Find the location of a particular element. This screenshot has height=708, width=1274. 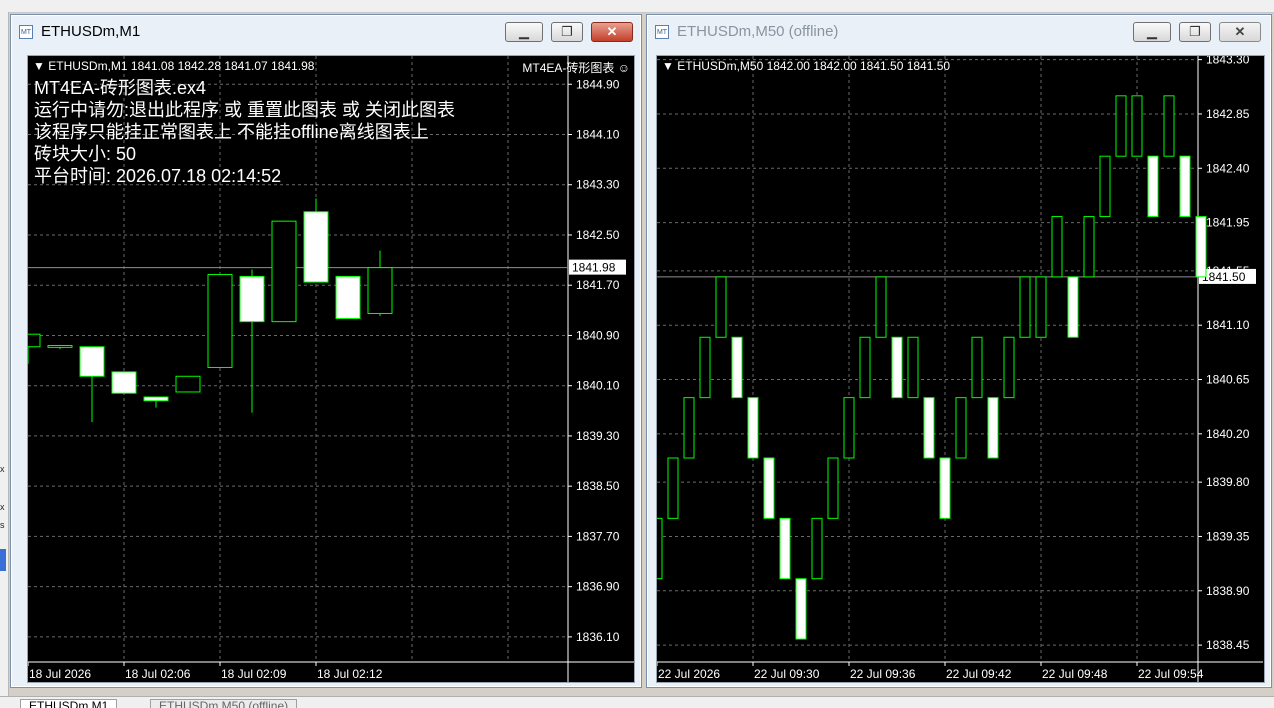

overlay-line: 平台时间: 2026.07.18 02:14:52 is located at coordinates (158, 176).